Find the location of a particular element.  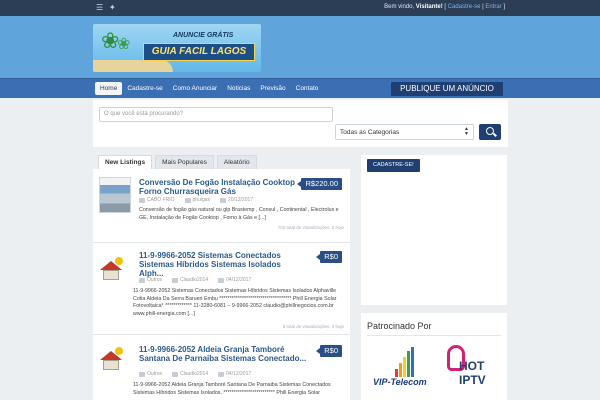

logo-tagline: ANUNCIE GRÁTIS is located at coordinates (203, 35).